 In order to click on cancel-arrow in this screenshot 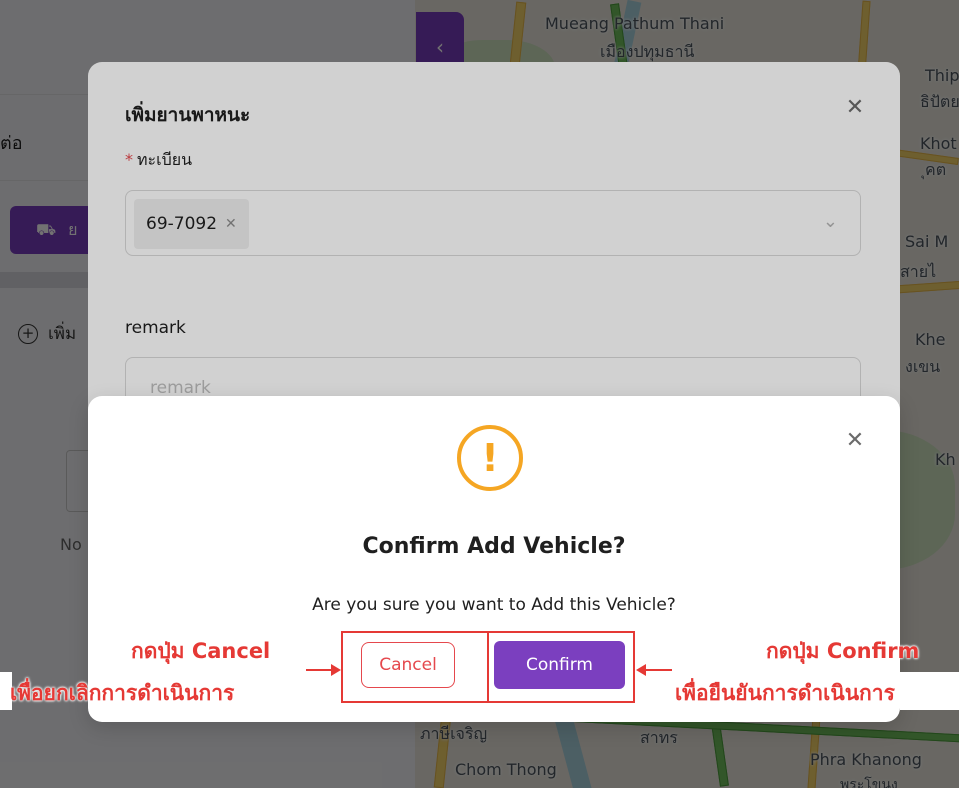, I will do `click(319, 670)`.